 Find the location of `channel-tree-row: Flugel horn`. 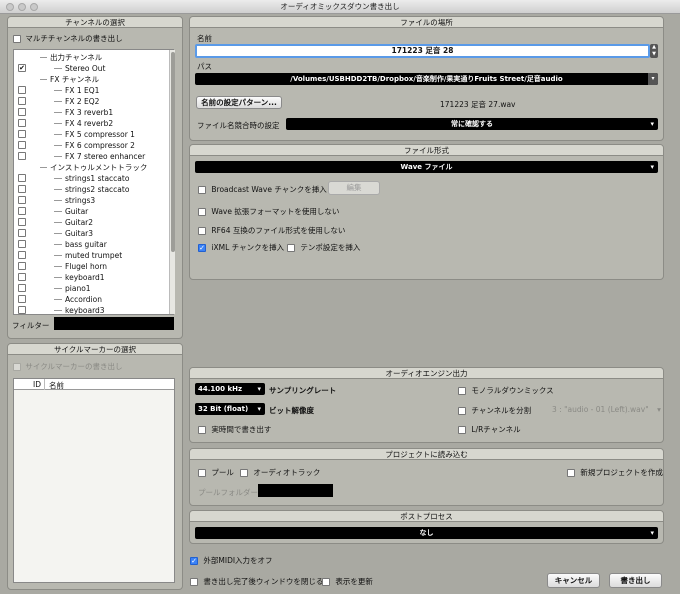

channel-tree-row: Flugel horn is located at coordinates (93, 266).